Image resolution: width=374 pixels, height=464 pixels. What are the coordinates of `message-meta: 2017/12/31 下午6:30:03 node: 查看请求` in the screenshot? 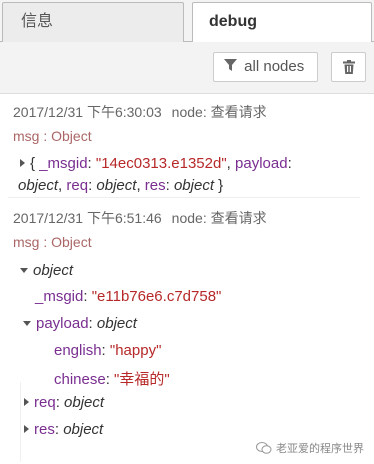 It's located at (140, 112).